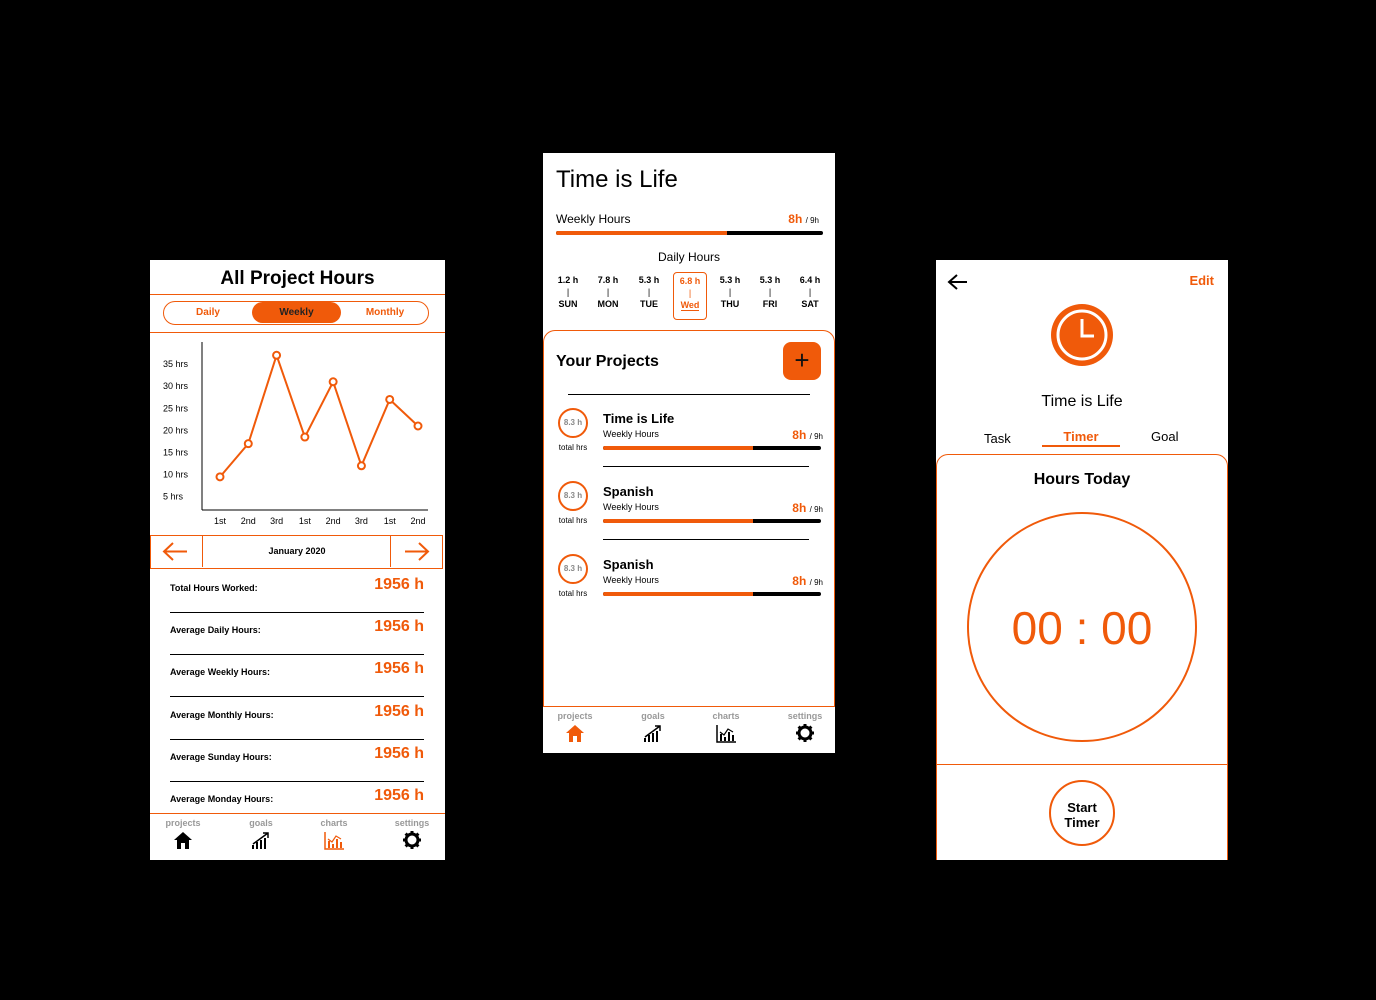 The image size is (1376, 1000). Describe the element at coordinates (688, 257) in the screenshot. I see `daily-hours-label: Daily Hours` at that location.